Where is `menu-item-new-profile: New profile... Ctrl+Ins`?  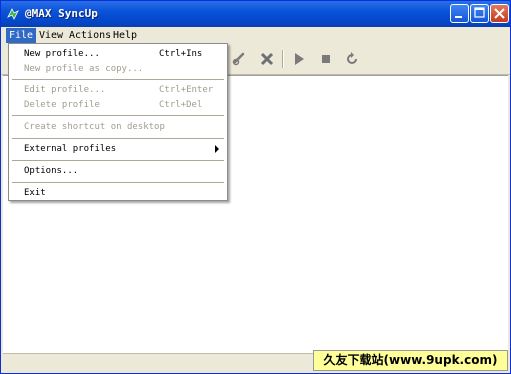
menu-item-new-profile: New profile... Ctrl+Ins is located at coordinates (118, 54).